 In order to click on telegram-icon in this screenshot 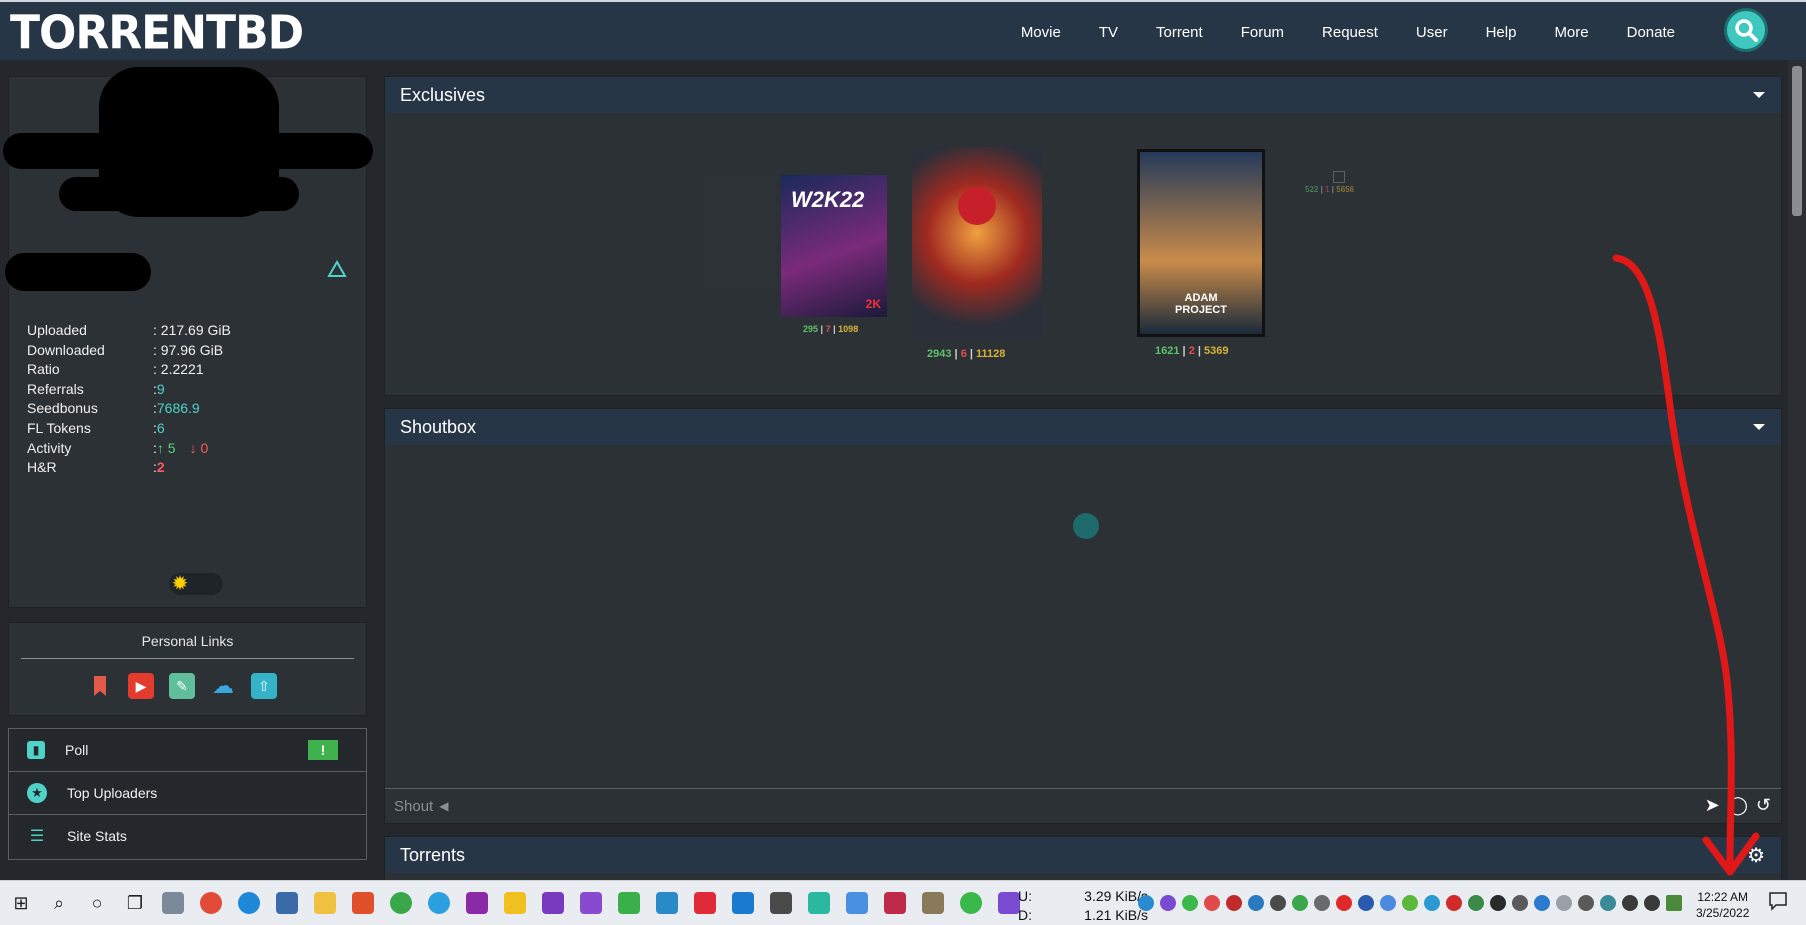, I will do `click(439, 903)`.